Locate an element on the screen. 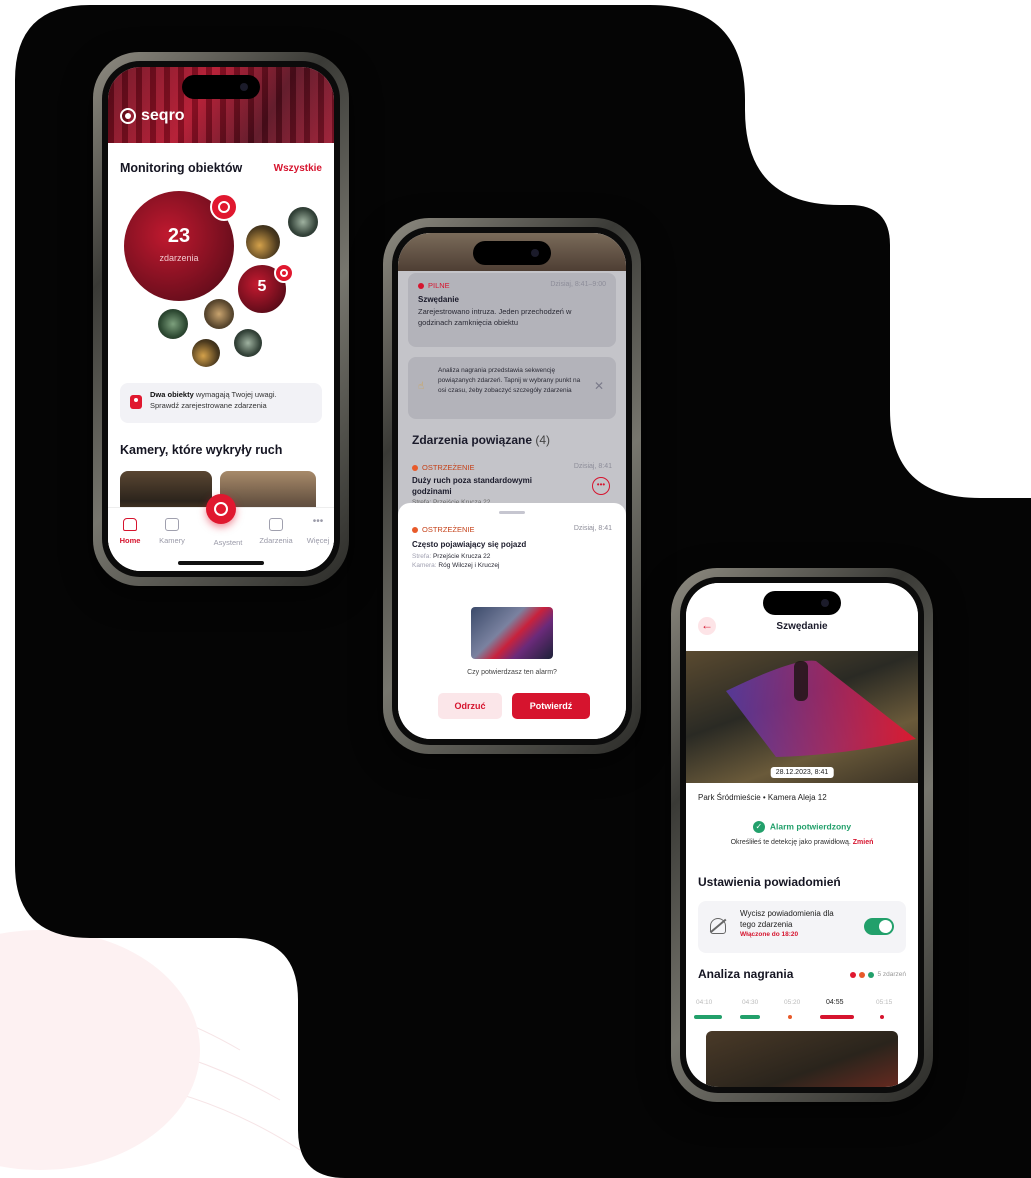 This screenshot has width=1031, height=1178. alarm-confirmed-status: ✓ Alarm potwierdzony is located at coordinates (802, 827).